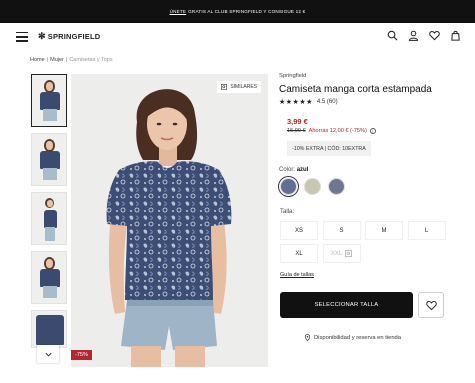 Image resolution: width=475 pixels, height=383 pixels. Describe the element at coordinates (336, 186) in the screenshot. I see `color-swatch-marino` at that location.